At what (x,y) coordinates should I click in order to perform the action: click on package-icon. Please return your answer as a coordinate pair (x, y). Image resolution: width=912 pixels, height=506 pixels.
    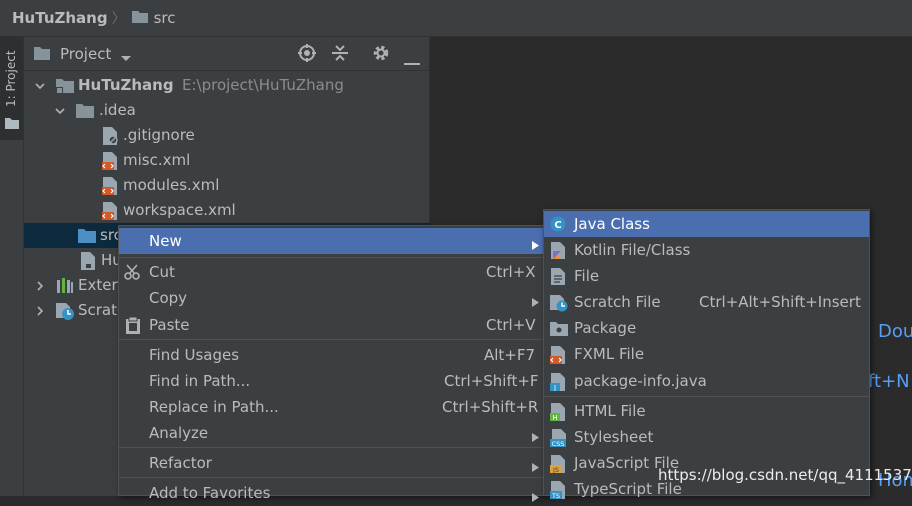
    Looking at the image, I should click on (559, 330).